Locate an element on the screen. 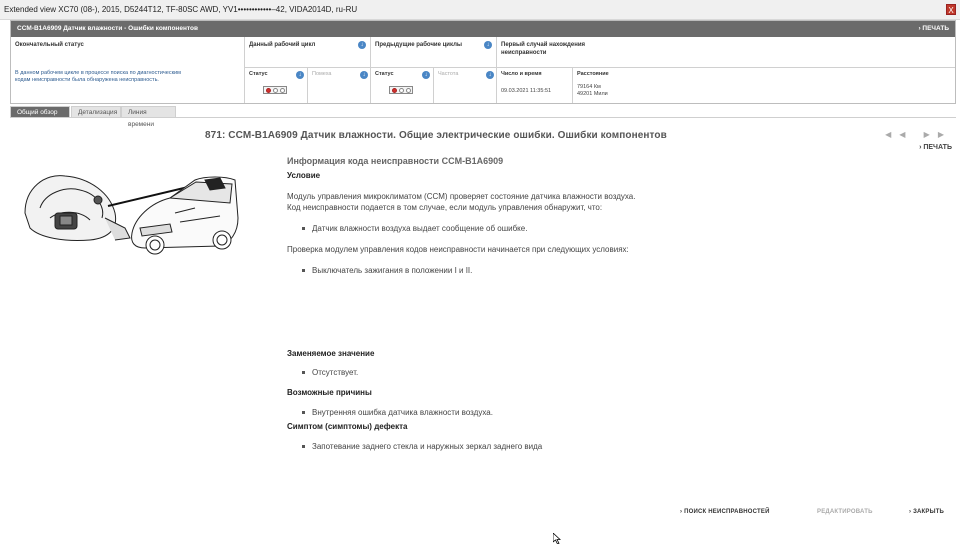 The width and height of the screenshot is (960, 545). final-status-label: Окончательный статус is located at coordinates (49, 45).